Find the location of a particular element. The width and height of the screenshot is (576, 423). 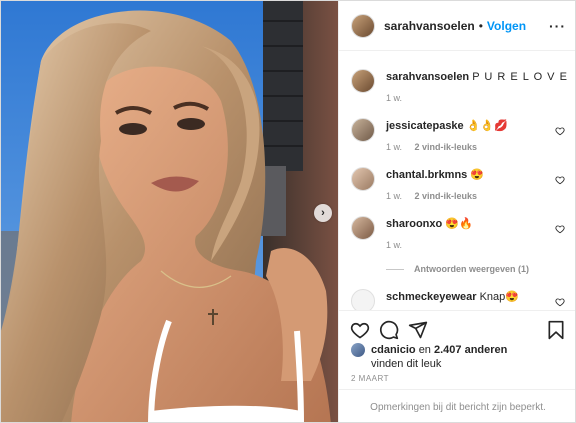

list-item: chantal.brkmns 😍 1 w. 2 vind-ik-leuks is located at coordinates (458, 187).